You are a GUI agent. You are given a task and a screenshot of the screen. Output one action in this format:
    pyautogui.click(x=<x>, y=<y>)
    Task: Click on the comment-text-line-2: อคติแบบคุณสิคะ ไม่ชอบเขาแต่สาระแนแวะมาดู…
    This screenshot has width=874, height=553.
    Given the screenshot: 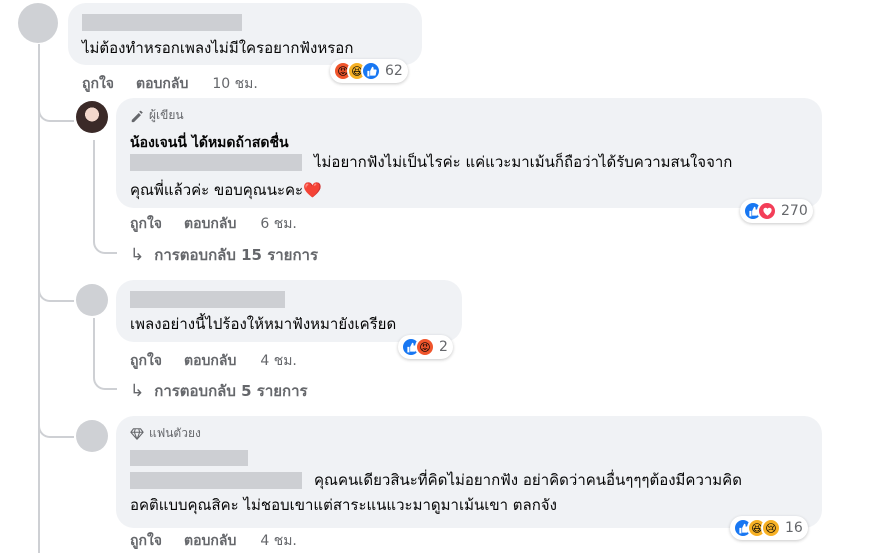 What is the action you would take?
    pyautogui.click(x=343, y=505)
    